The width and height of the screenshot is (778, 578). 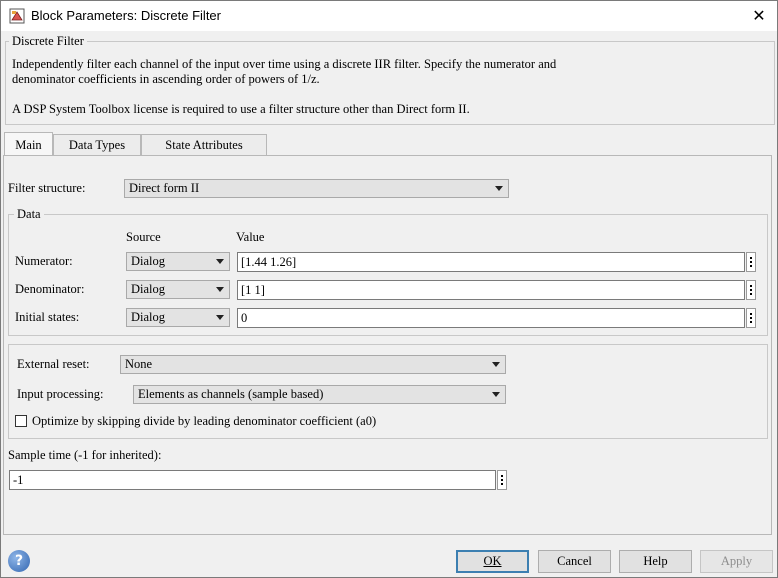 I want to click on numerator-label: Numerator:, so click(x=44, y=261).